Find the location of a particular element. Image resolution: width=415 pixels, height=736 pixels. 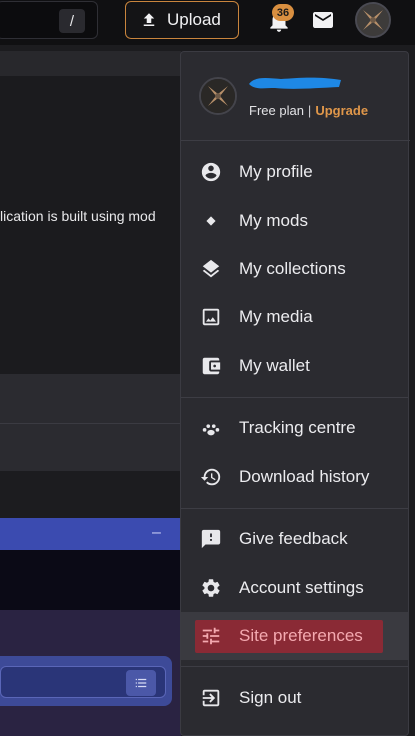

menu-item-tracking-centre: Tracking centre is located at coordinates (294, 428).